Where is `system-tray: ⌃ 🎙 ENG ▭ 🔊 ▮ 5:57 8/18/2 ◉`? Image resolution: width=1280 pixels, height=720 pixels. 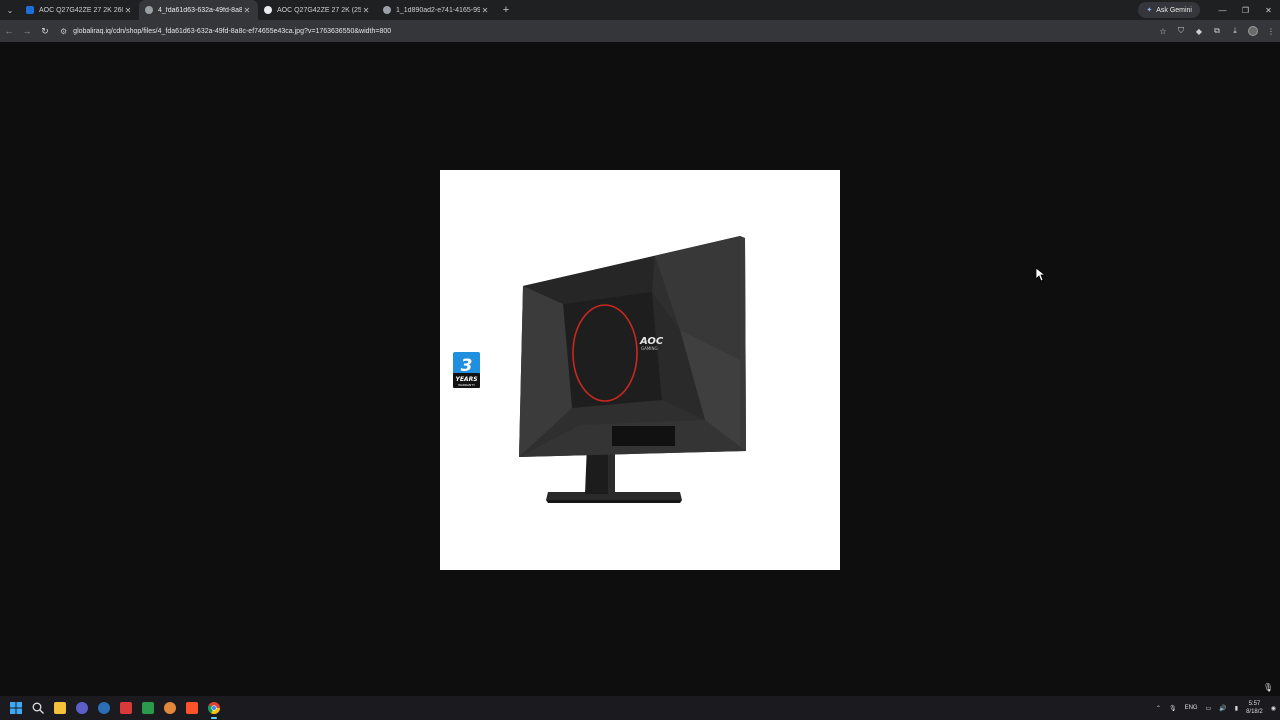
system-tray: ⌃ 🎙 ENG ▭ 🔊 ▮ 5:57 8/18/2 ◉ is located at coordinates (1216, 708).